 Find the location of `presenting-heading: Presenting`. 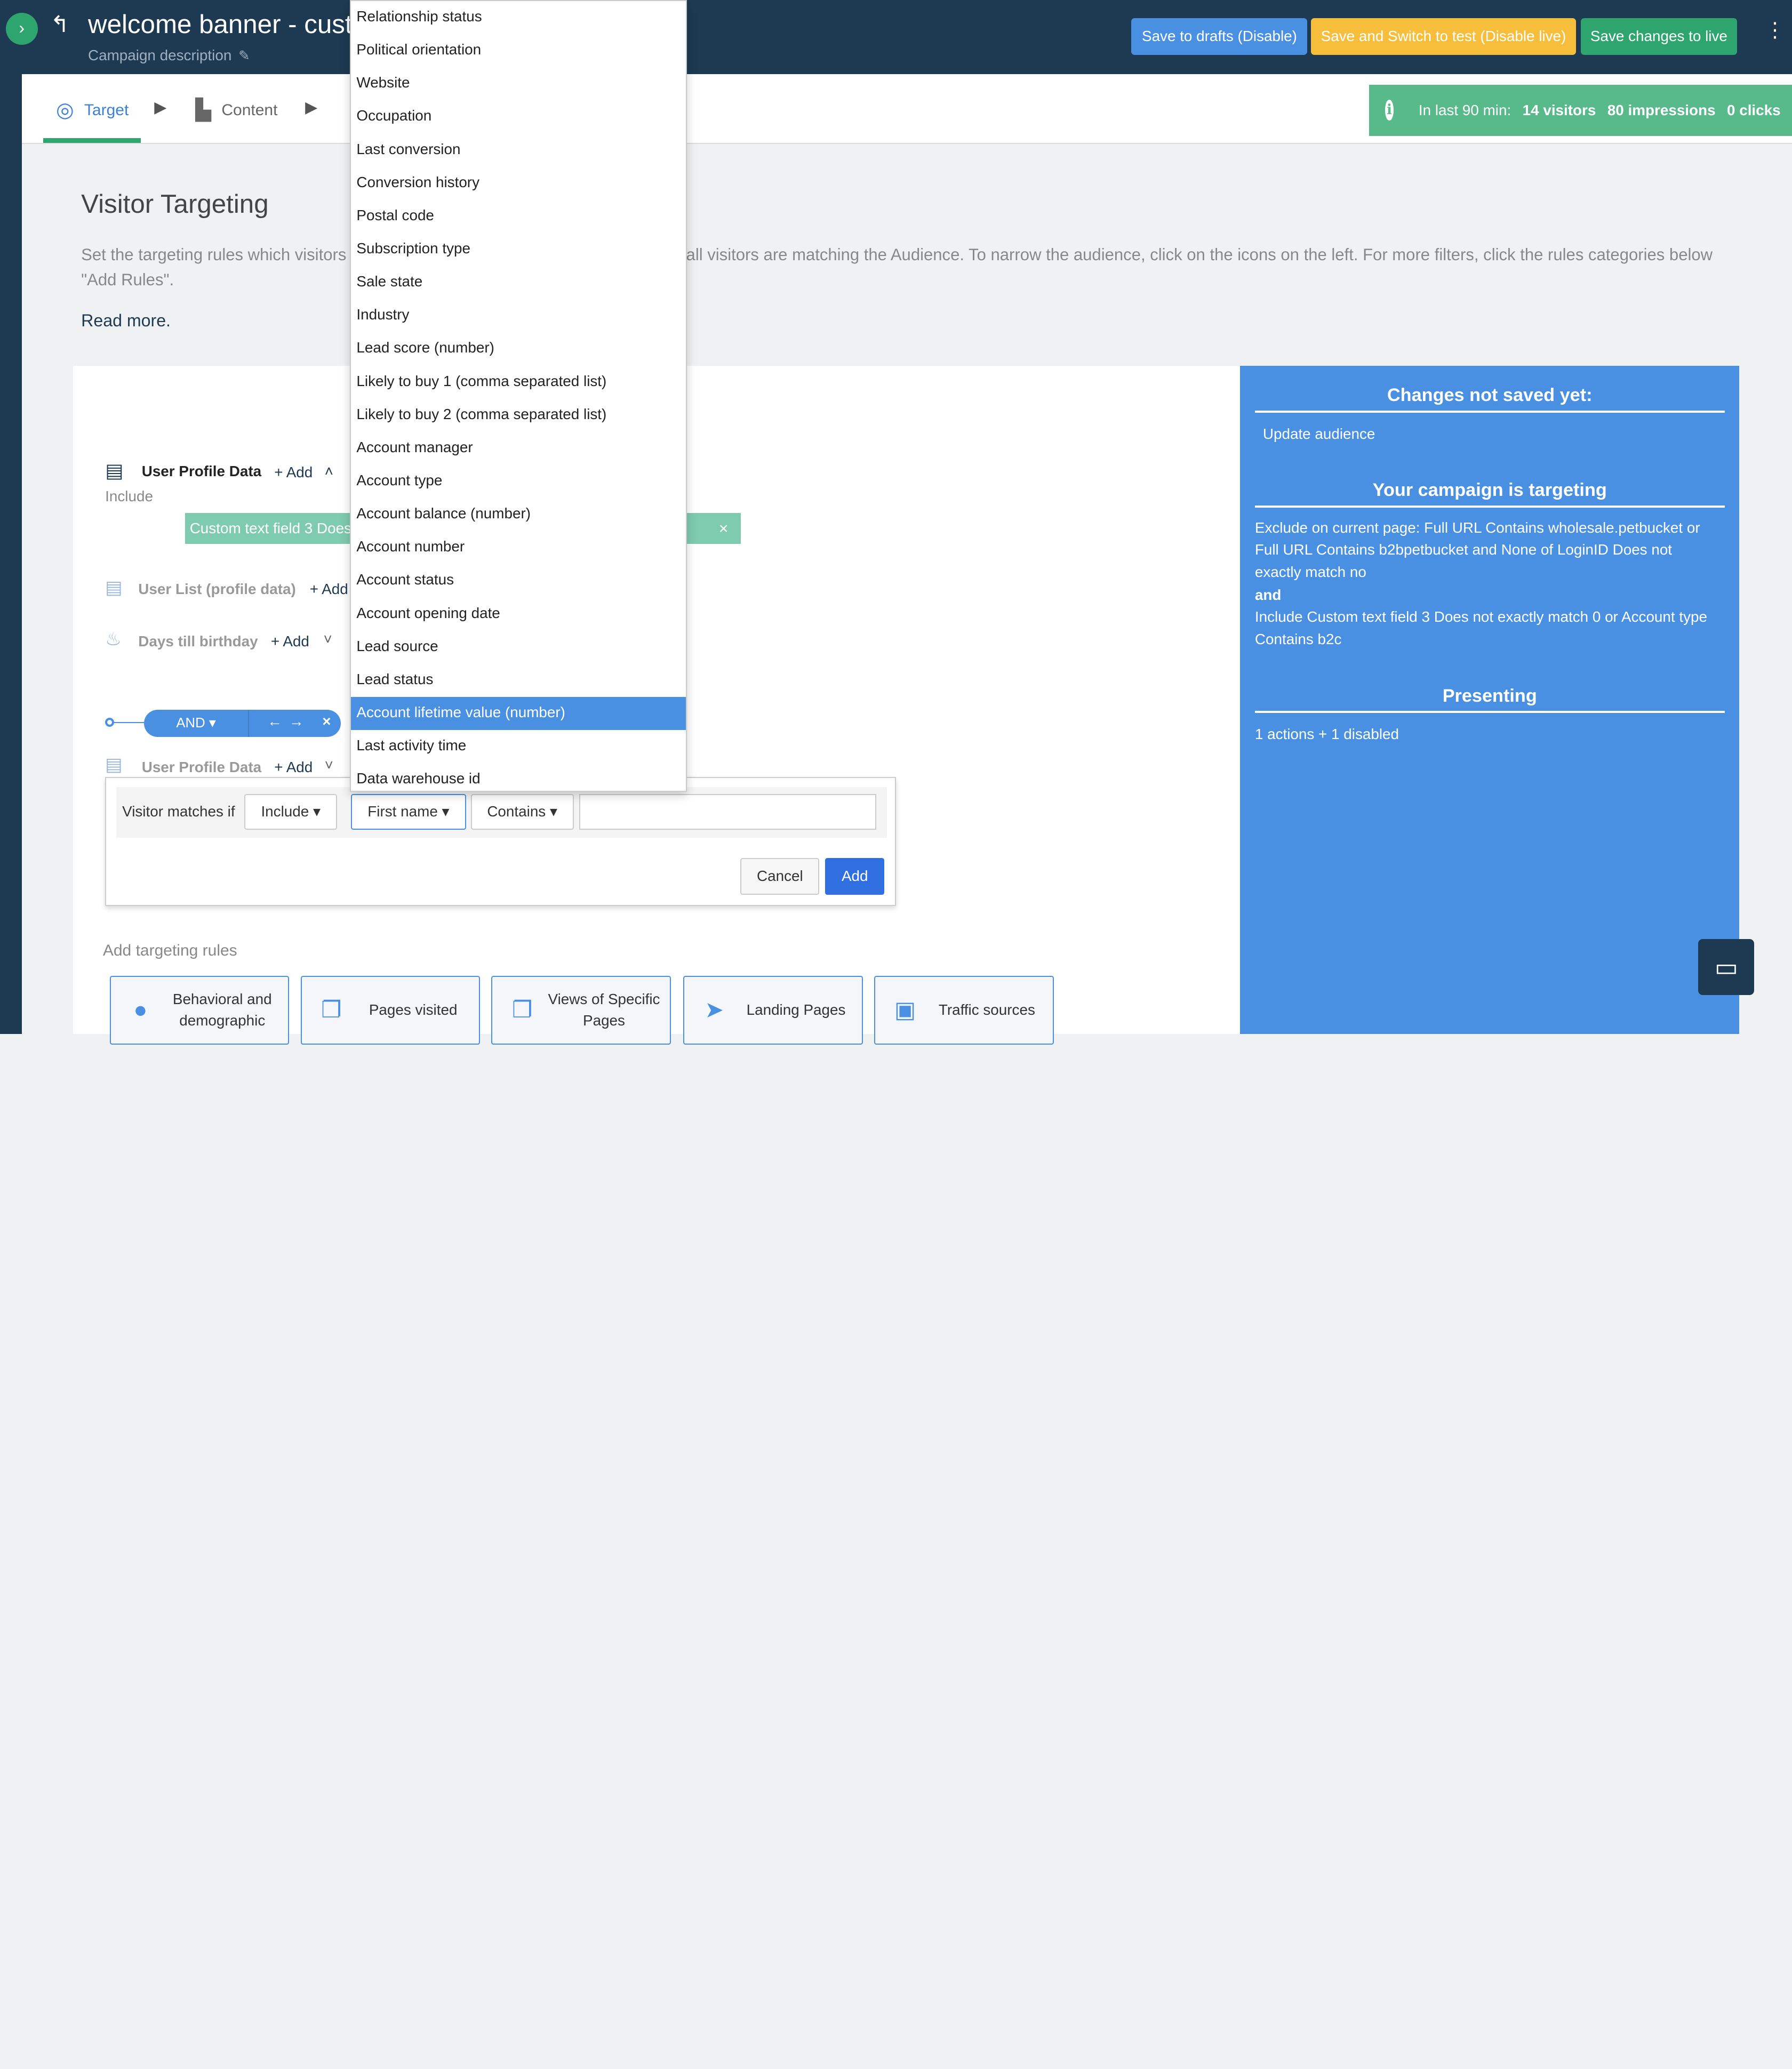

presenting-heading: Presenting is located at coordinates (1489, 700).